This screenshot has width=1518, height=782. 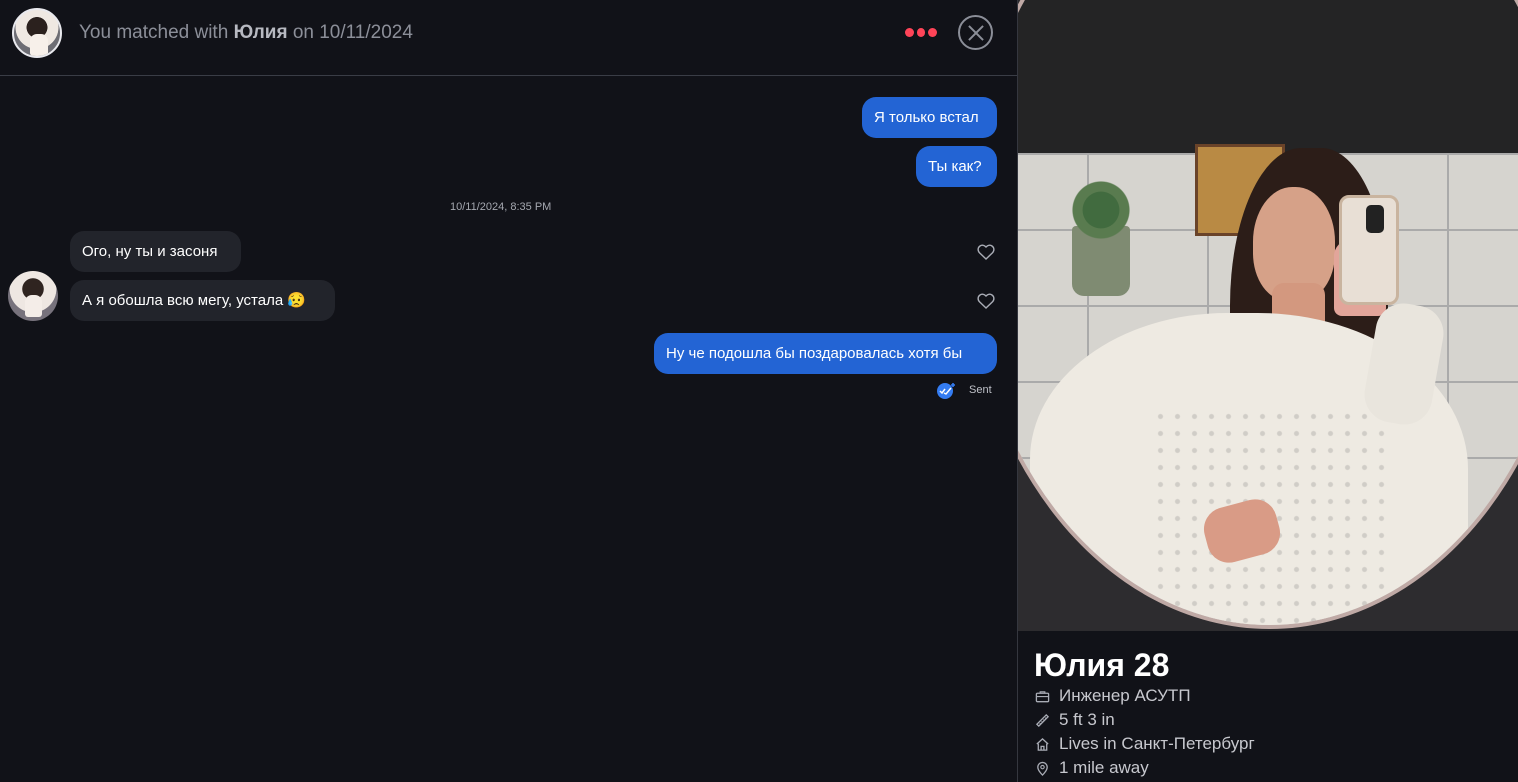 I want to click on profile-detail-text: Инженер АСУТП, so click(x=1125, y=695).